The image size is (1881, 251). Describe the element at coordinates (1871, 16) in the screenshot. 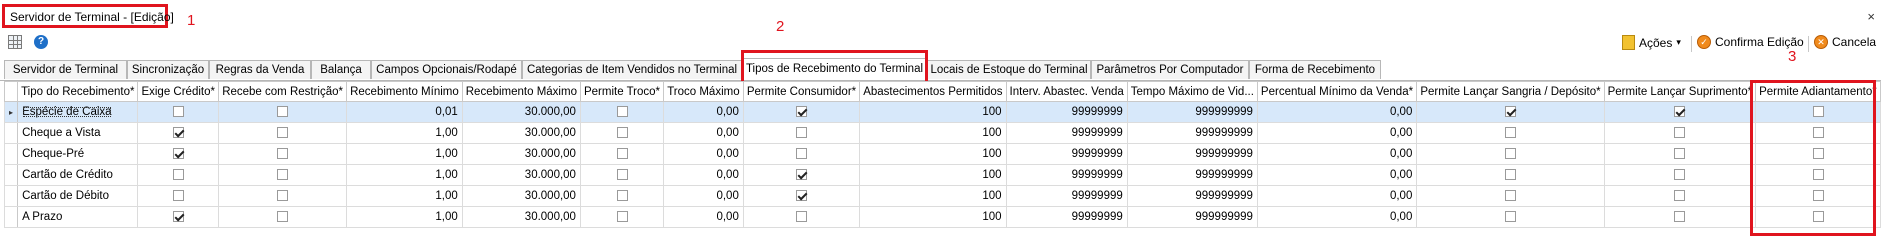

I see `close-icon: ×` at that location.